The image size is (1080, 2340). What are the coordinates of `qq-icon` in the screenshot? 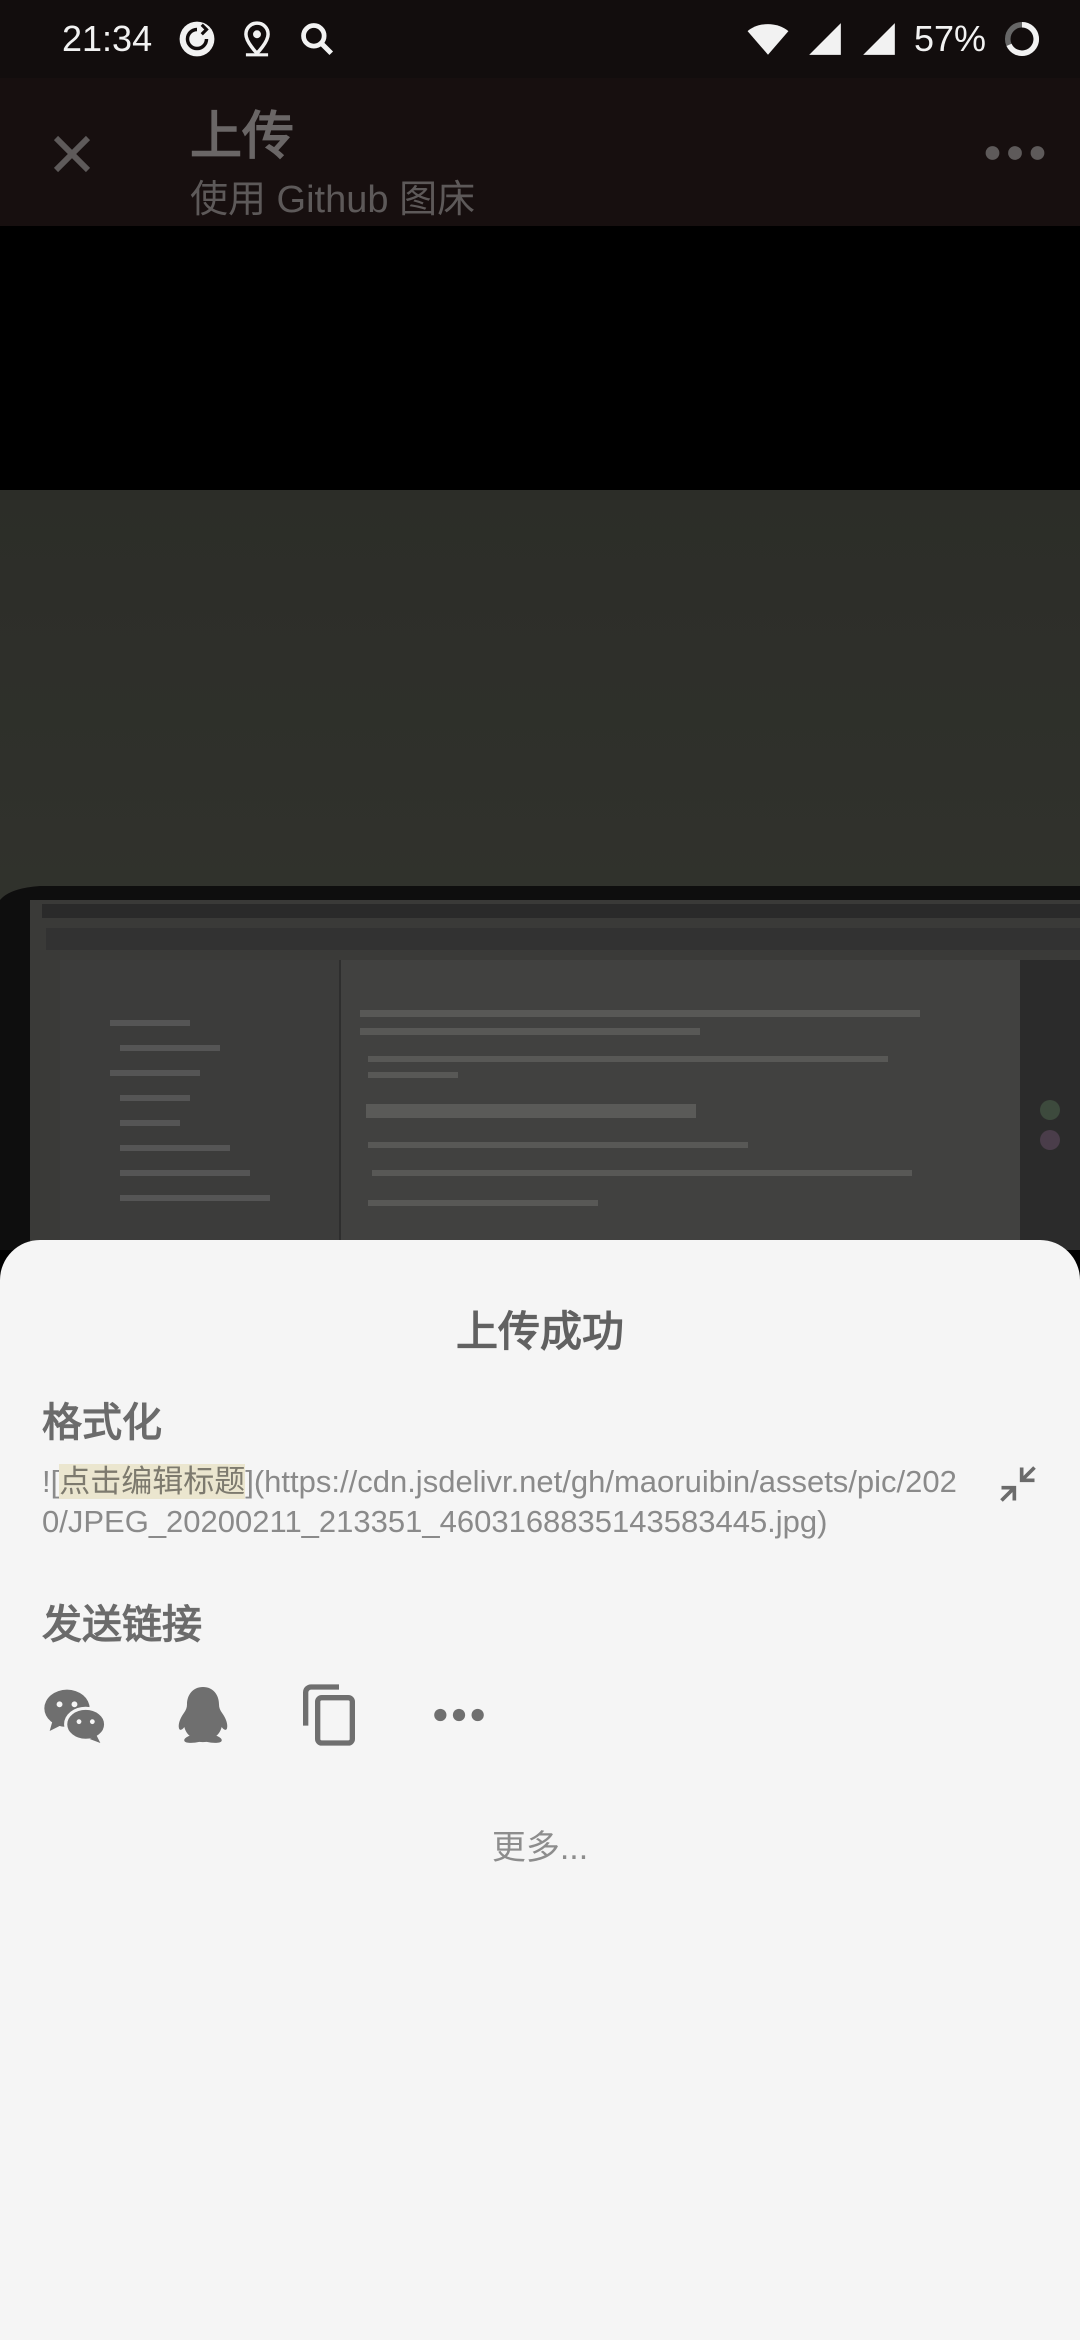 It's located at (203, 1715).